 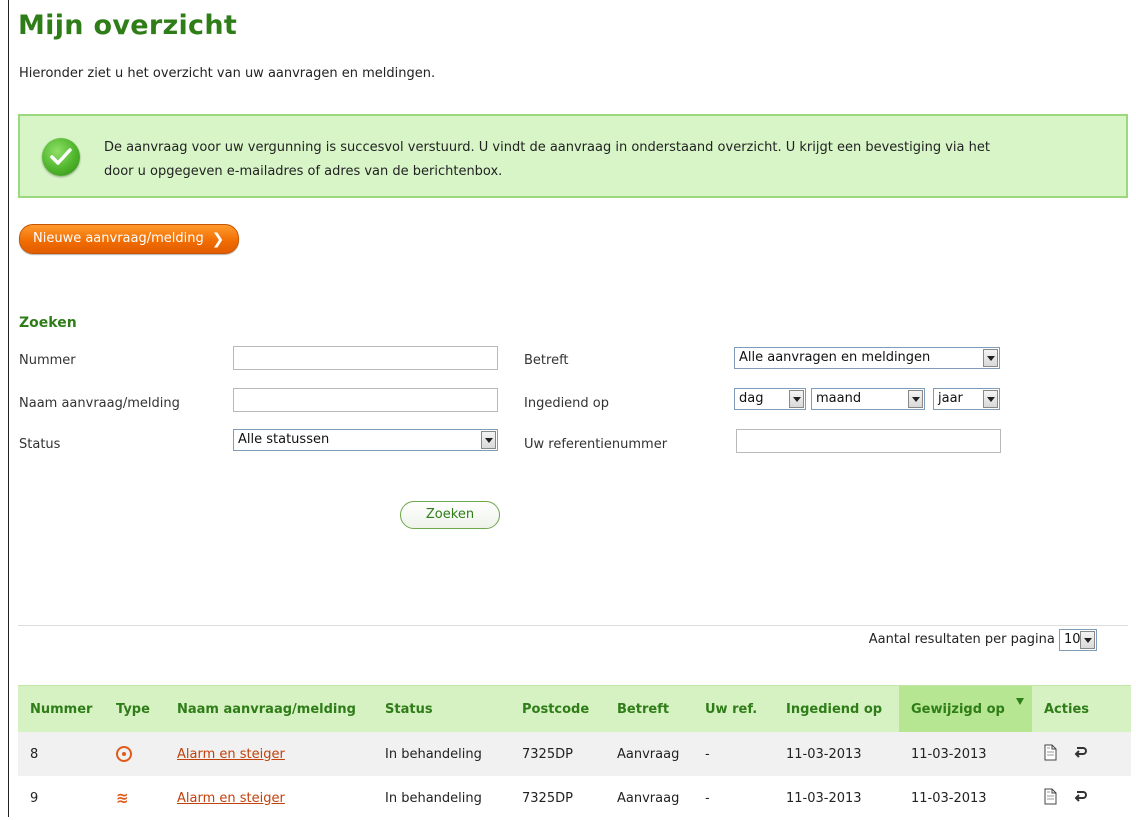 What do you see at coordinates (649, 708) in the screenshot?
I see `col-betreft: Betreft` at bounding box center [649, 708].